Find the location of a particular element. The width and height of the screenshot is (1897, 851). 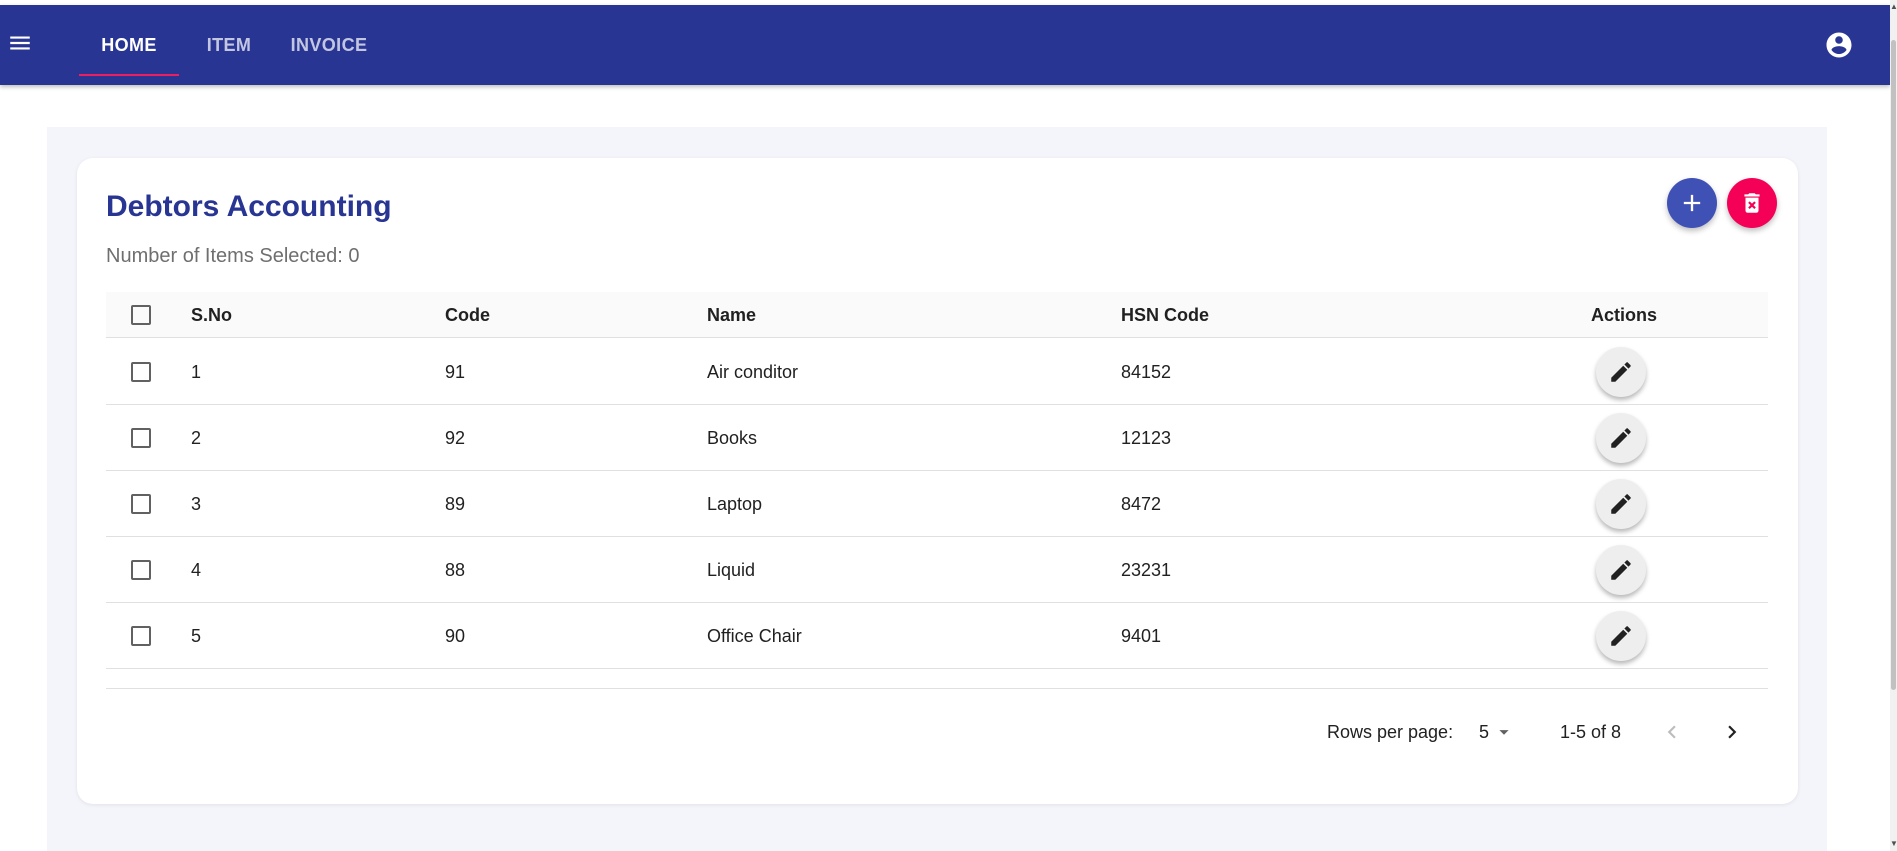

table-row: 4 88 Liquid 23231 is located at coordinates (937, 570).